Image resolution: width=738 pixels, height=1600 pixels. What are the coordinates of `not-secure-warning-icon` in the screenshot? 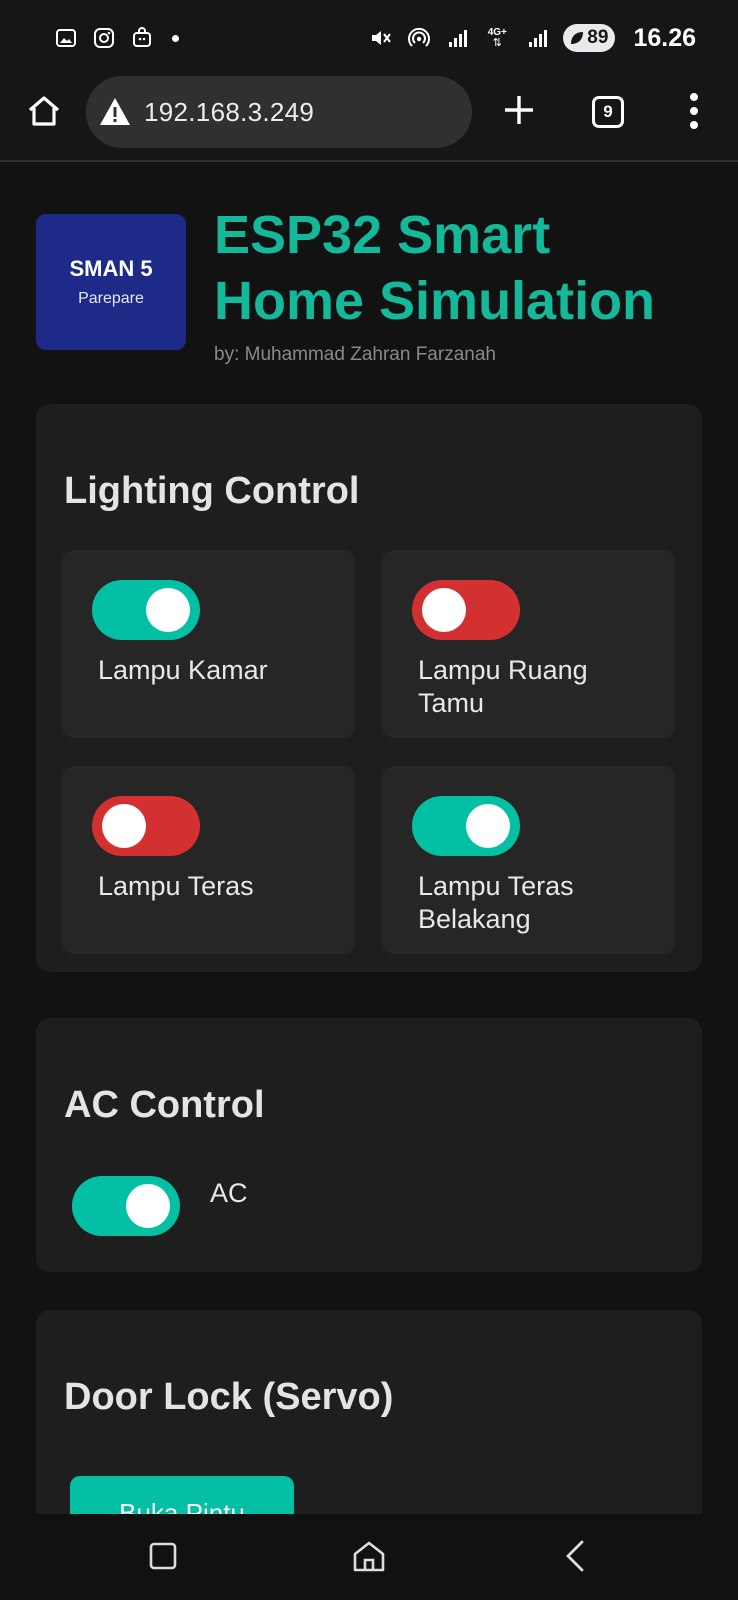 It's located at (115, 112).